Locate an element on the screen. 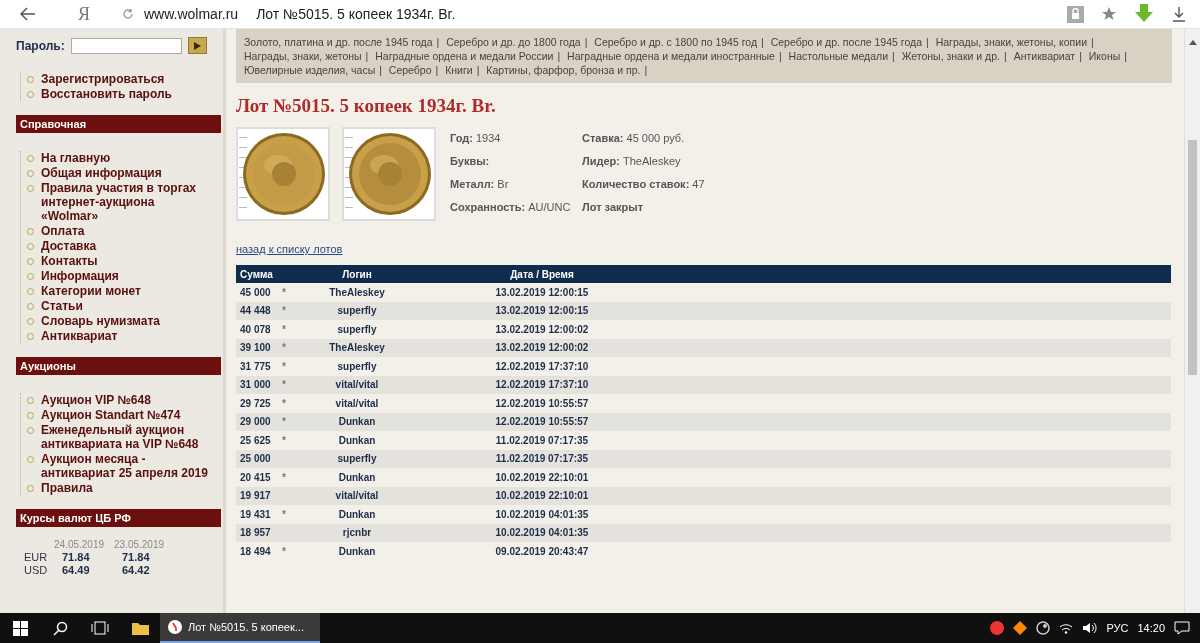 The width and height of the screenshot is (1200, 643). lot-detail: Сохранность: AU/UNC is located at coordinates (511, 207).